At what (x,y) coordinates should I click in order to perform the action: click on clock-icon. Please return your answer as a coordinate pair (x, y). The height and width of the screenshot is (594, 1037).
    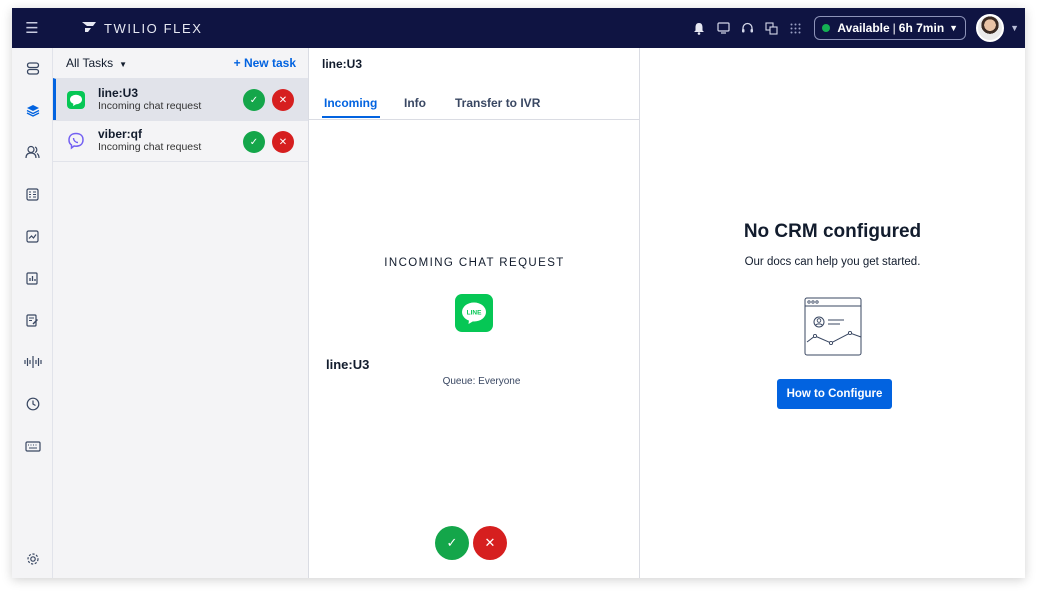
    Looking at the image, I should click on (32, 404).